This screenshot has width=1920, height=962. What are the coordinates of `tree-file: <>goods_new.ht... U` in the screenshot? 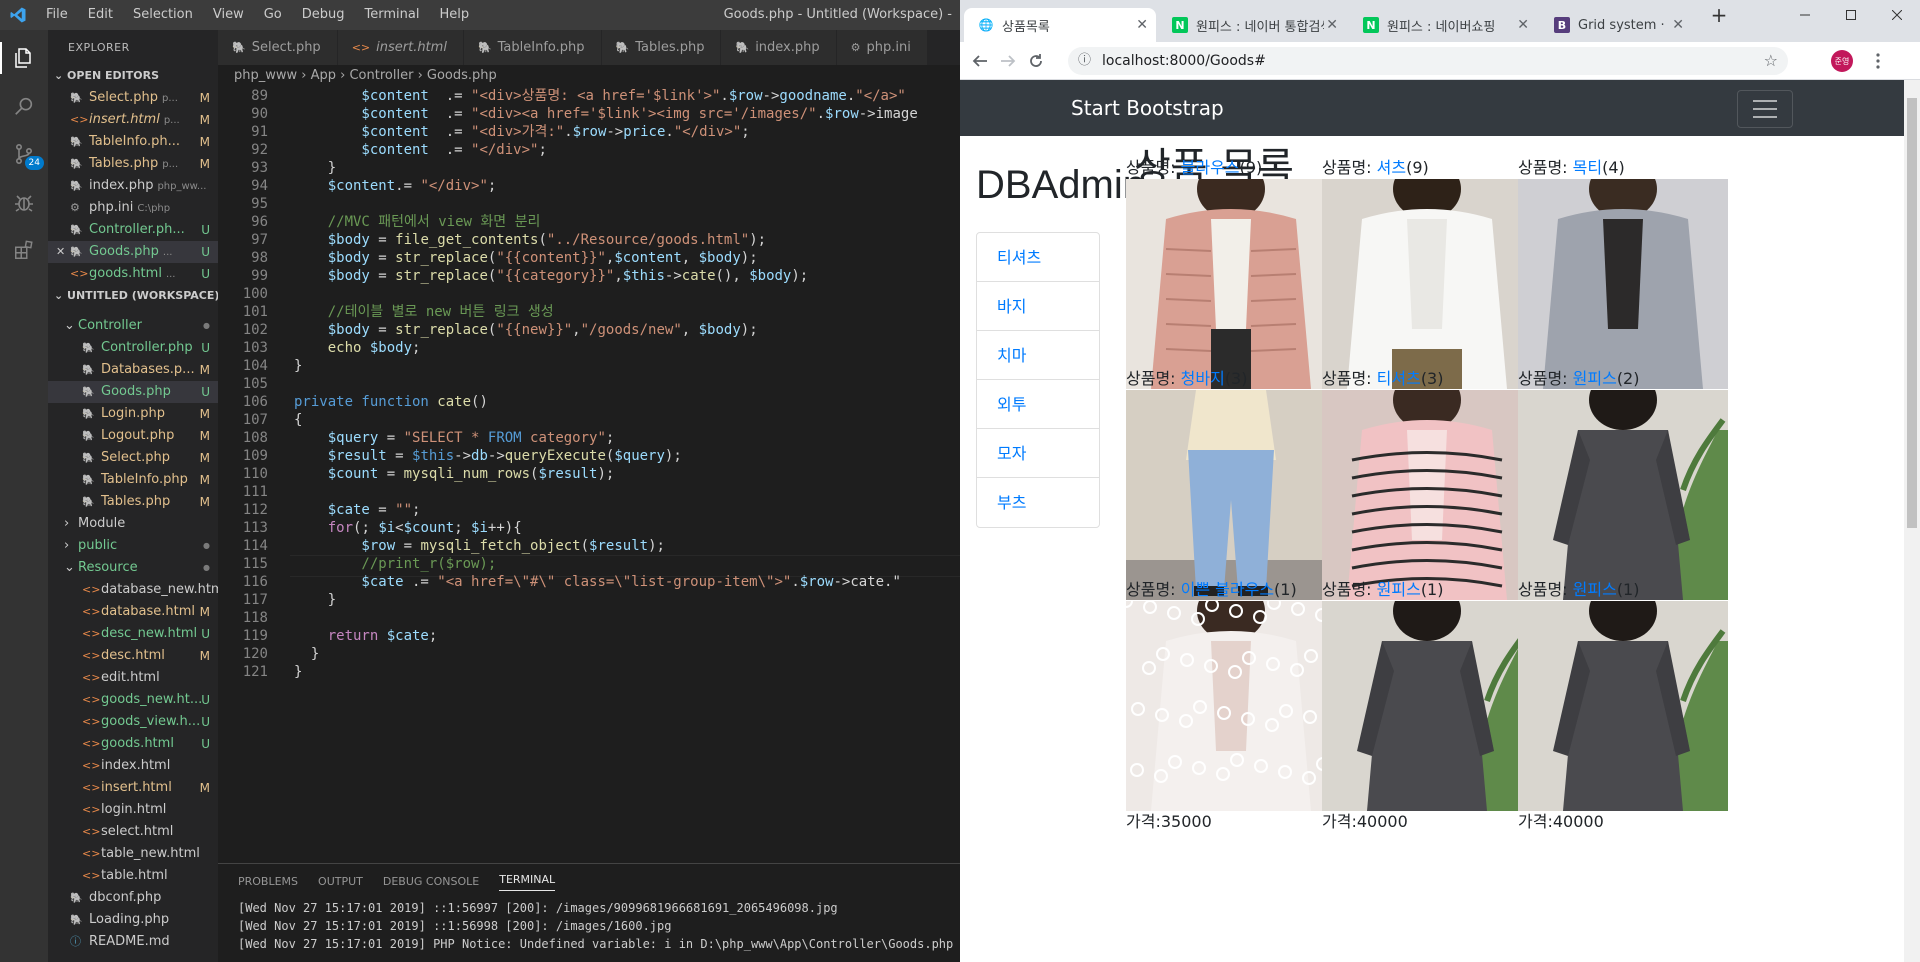 It's located at (133, 700).